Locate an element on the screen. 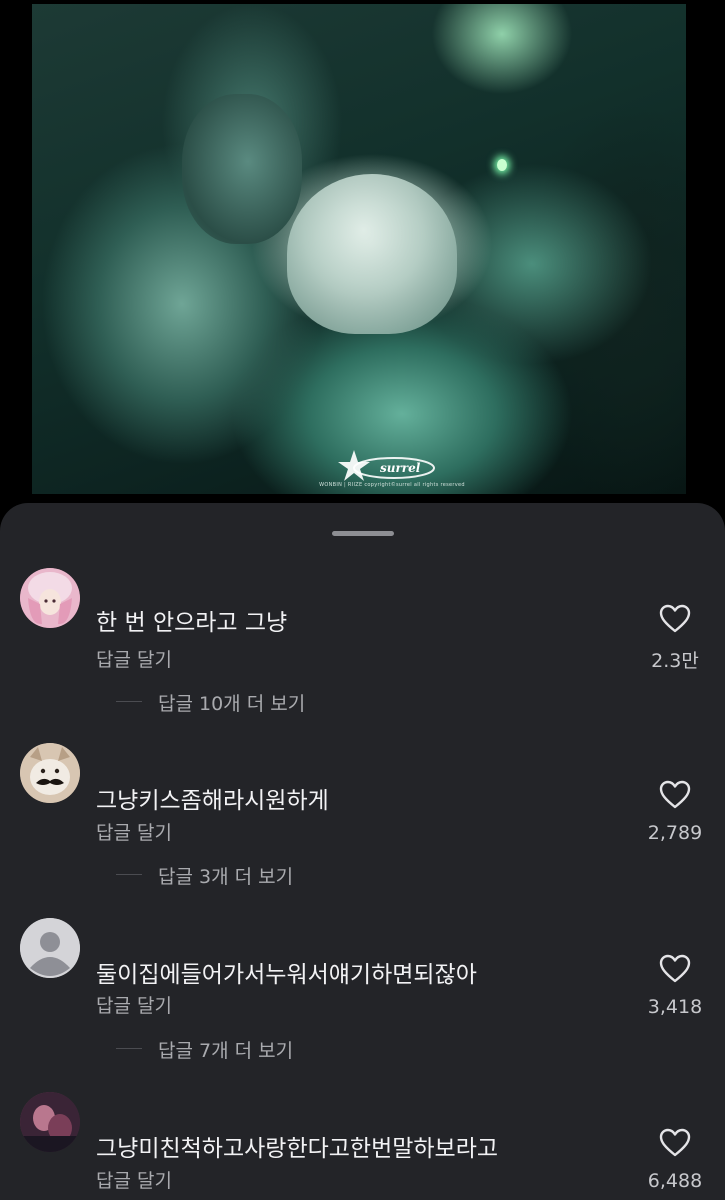 This screenshot has width=725, height=1200. default-user-avatar-icon is located at coordinates (50, 948).